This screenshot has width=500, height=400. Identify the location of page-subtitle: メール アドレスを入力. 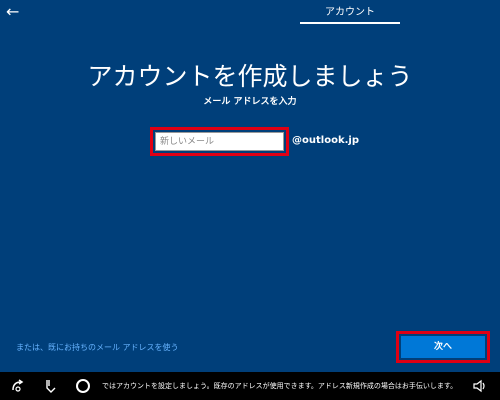
(250, 102).